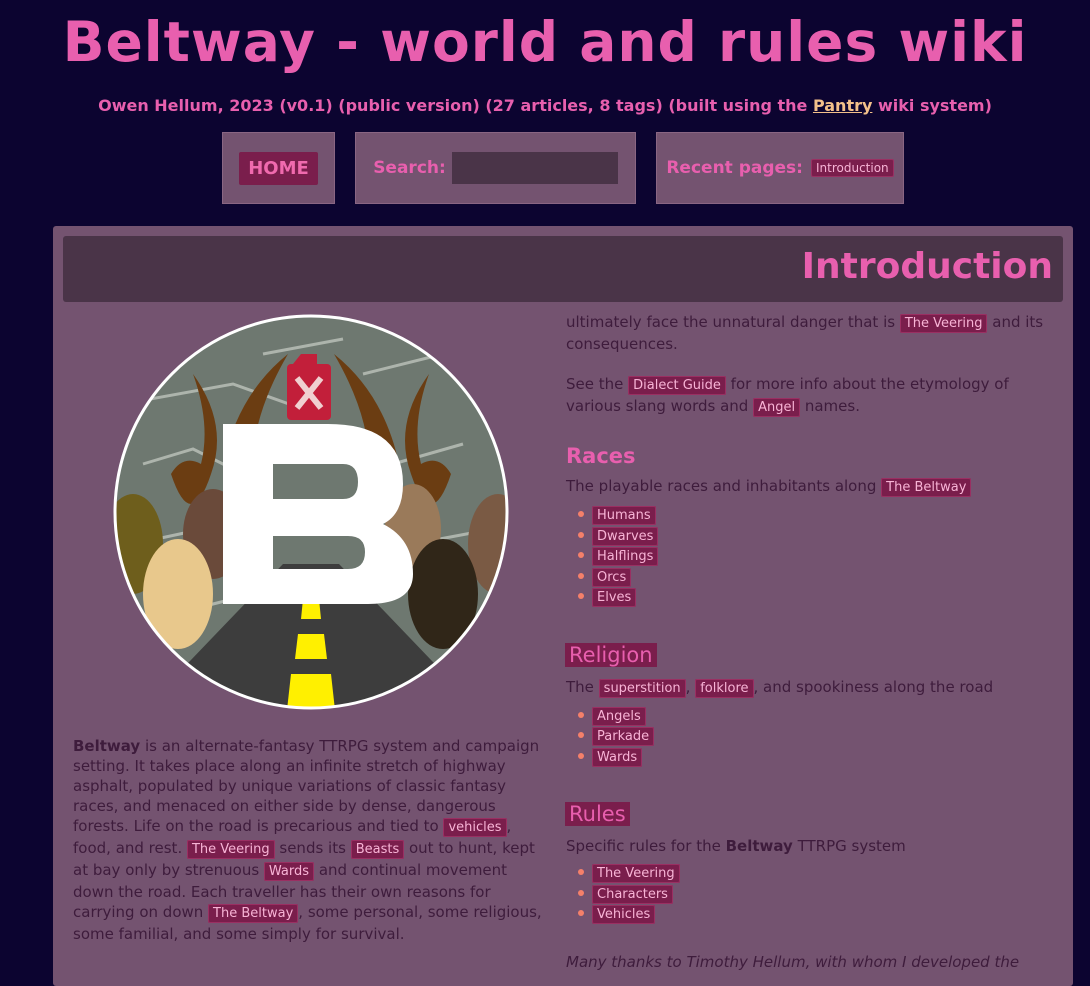 This screenshot has height=986, width=1090. I want to click on title-bar: Introduction, so click(563, 269).